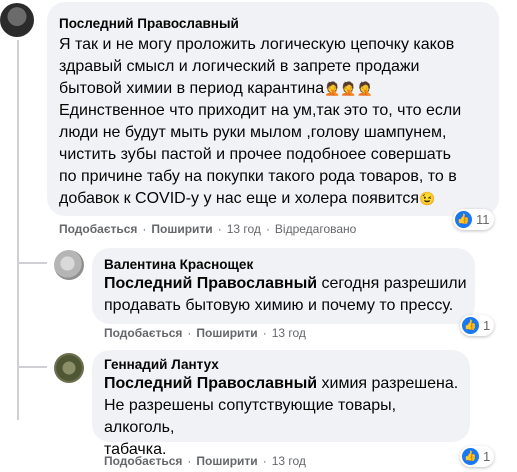  Describe the element at coordinates (161, 364) in the screenshot. I see `comment-author: Геннадий Лантух` at that location.